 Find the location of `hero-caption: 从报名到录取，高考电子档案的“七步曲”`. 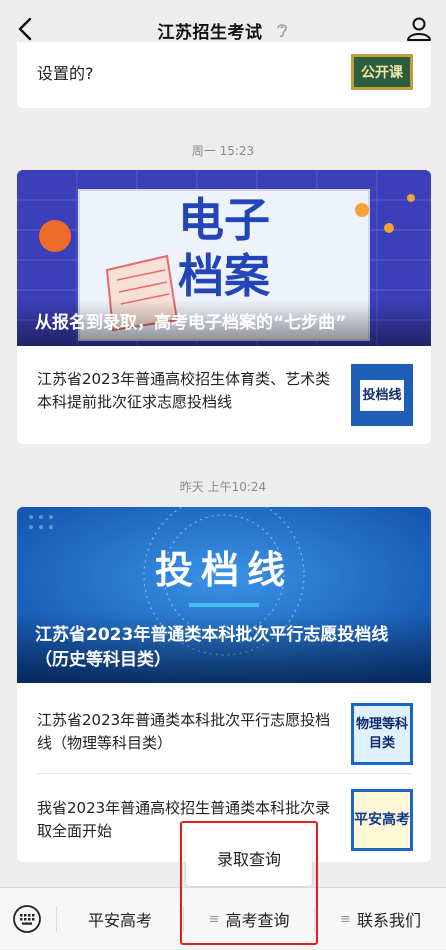

hero-caption: 从报名到录取，高考电子档案的“七步曲” is located at coordinates (224, 323).